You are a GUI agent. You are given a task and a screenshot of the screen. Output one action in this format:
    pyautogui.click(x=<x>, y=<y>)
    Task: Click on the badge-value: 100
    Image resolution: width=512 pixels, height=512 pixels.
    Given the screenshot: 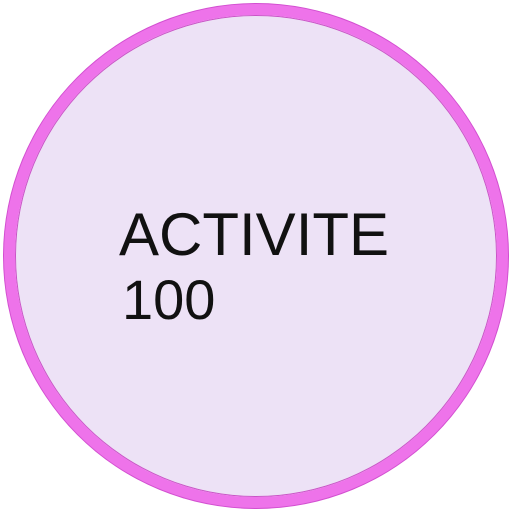 What is the action you would take?
    pyautogui.click(x=169, y=299)
    